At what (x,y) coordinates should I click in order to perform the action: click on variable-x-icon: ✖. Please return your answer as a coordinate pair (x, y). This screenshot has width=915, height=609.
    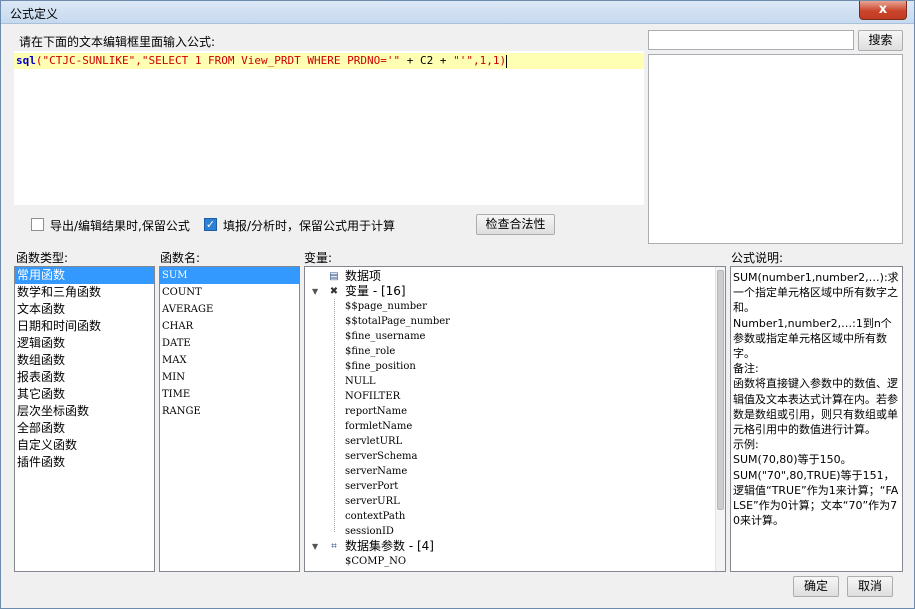
    Looking at the image, I should click on (334, 291).